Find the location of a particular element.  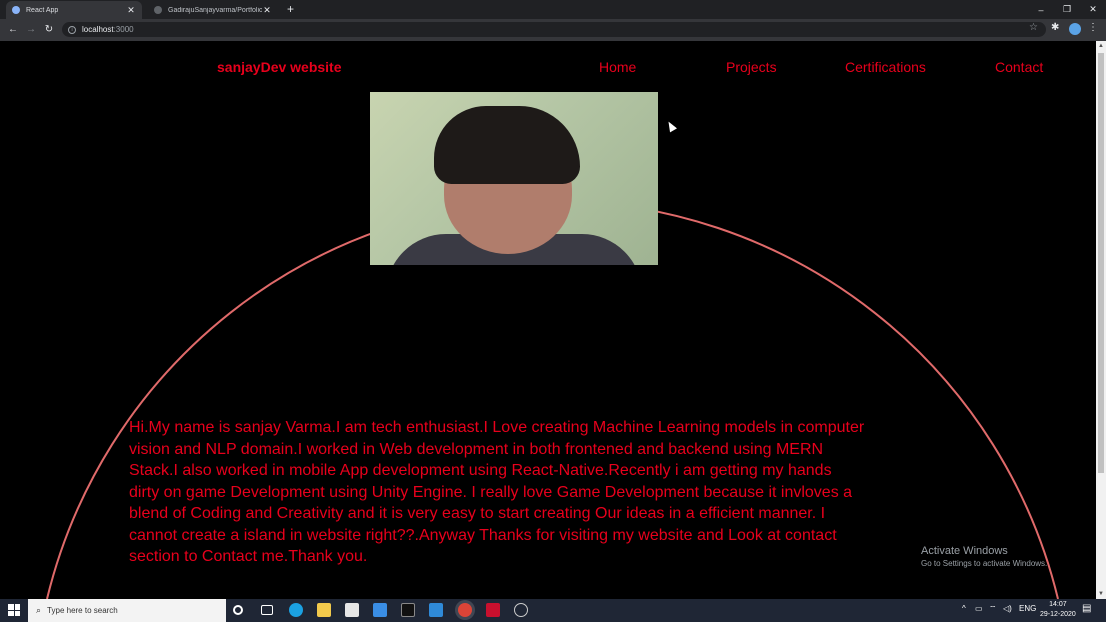

profile-avatar is located at coordinates (1075, 29).